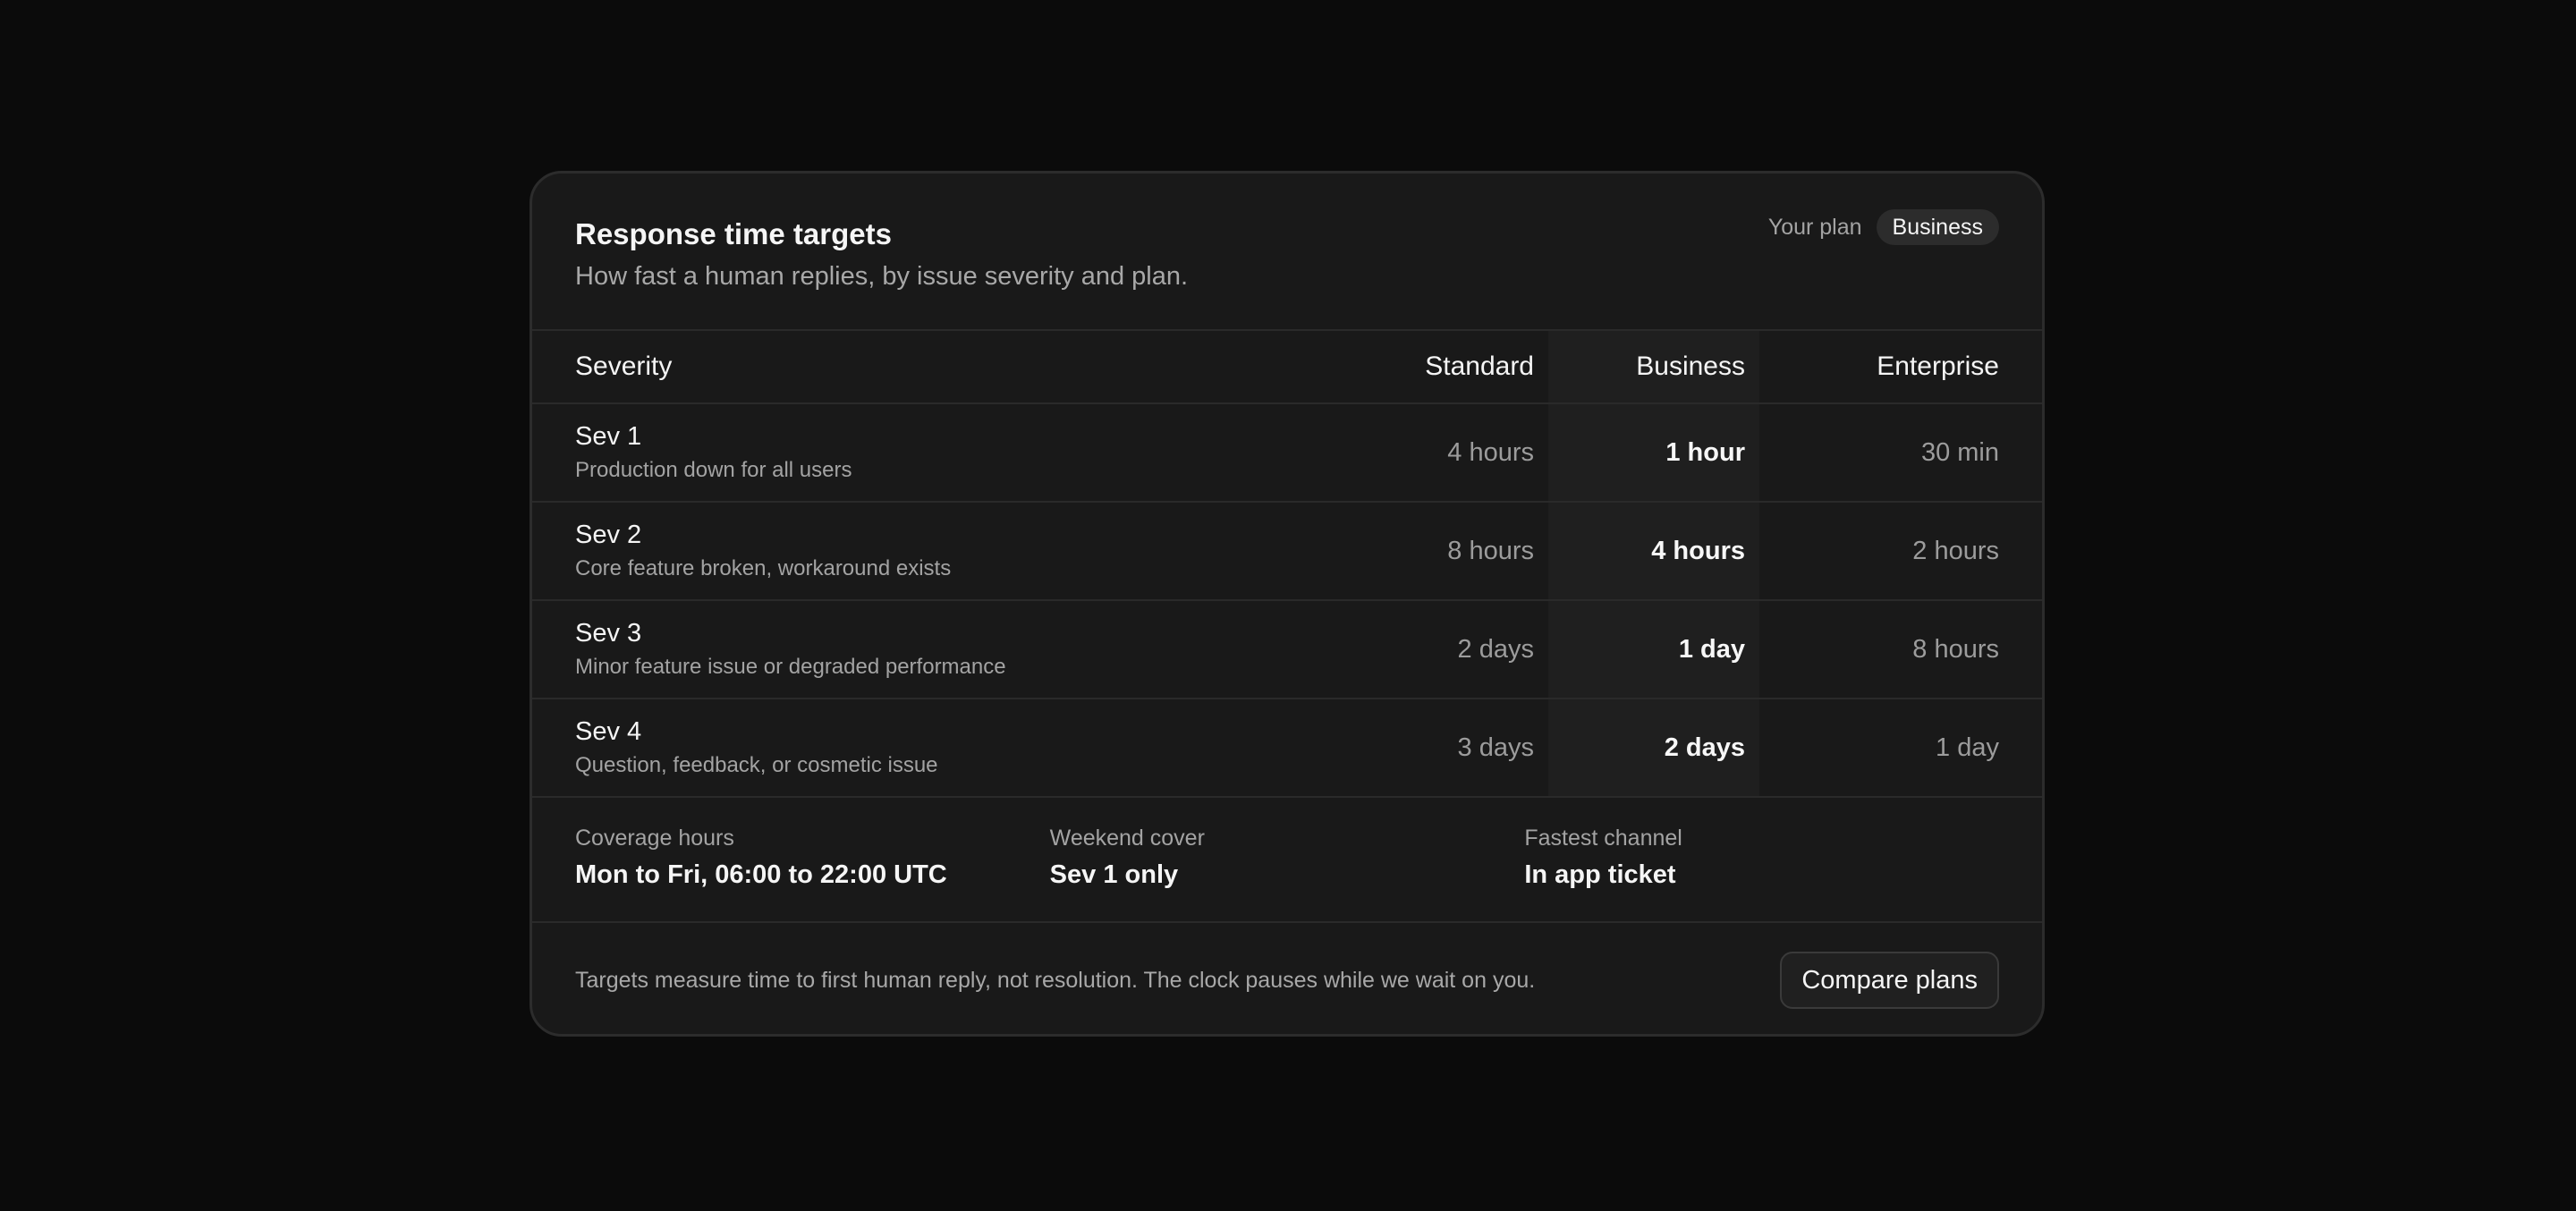 This screenshot has height=1211, width=2576. Describe the element at coordinates (1127, 838) in the screenshot. I see `meta-label: Weekend cover` at that location.